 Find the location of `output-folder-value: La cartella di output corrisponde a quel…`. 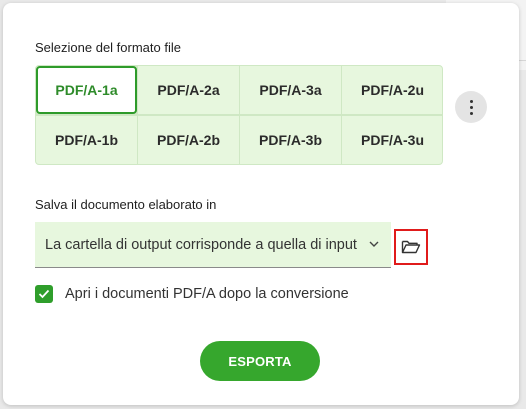

output-folder-value: La cartella di output corrisponde a quel… is located at coordinates (201, 244).